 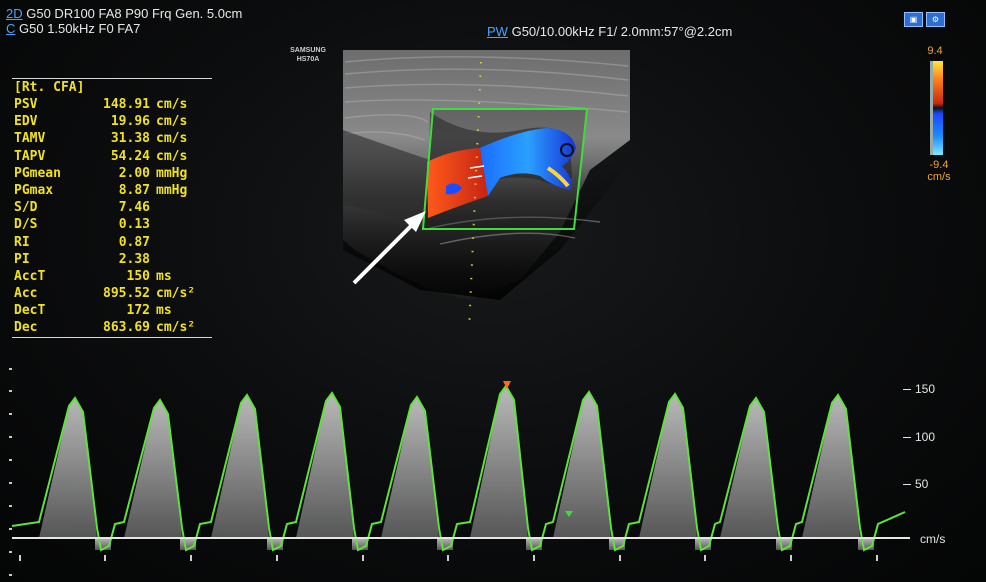 I want to click on measurement-label: TAMV, so click(x=30, y=139).